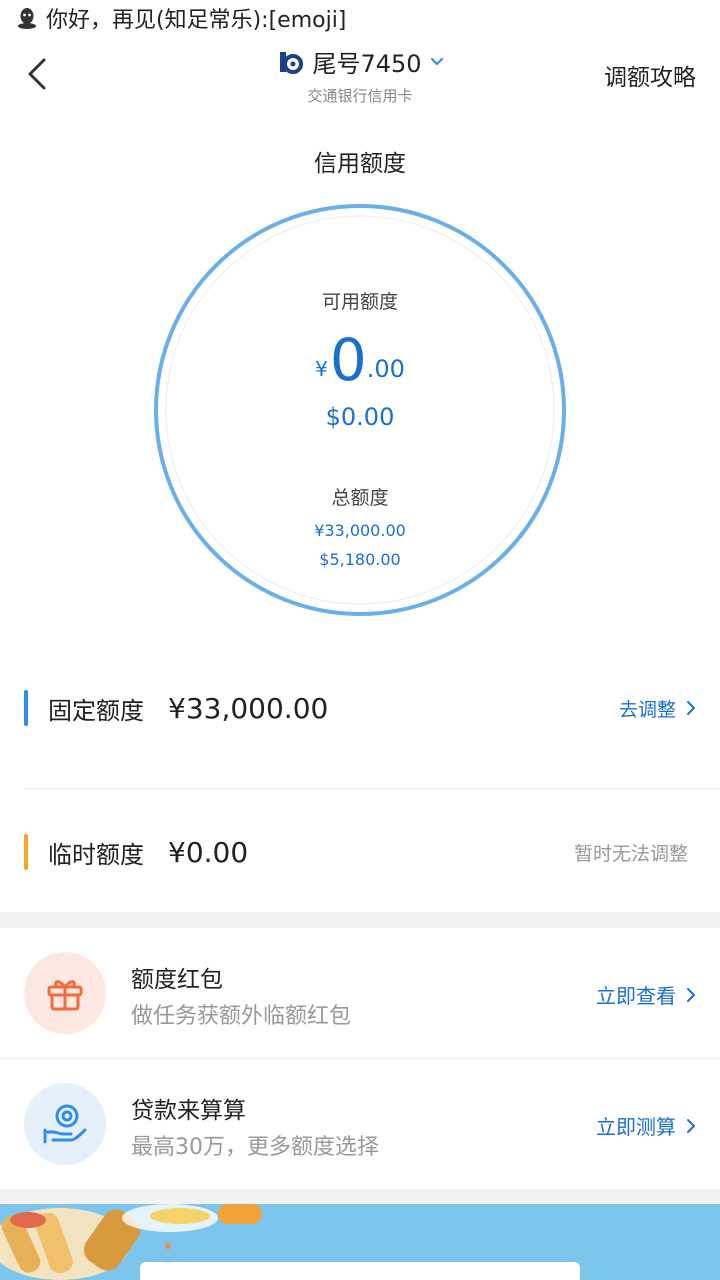  What do you see at coordinates (208, 852) in the screenshot?
I see `temp-limit-value: ¥0.00` at bounding box center [208, 852].